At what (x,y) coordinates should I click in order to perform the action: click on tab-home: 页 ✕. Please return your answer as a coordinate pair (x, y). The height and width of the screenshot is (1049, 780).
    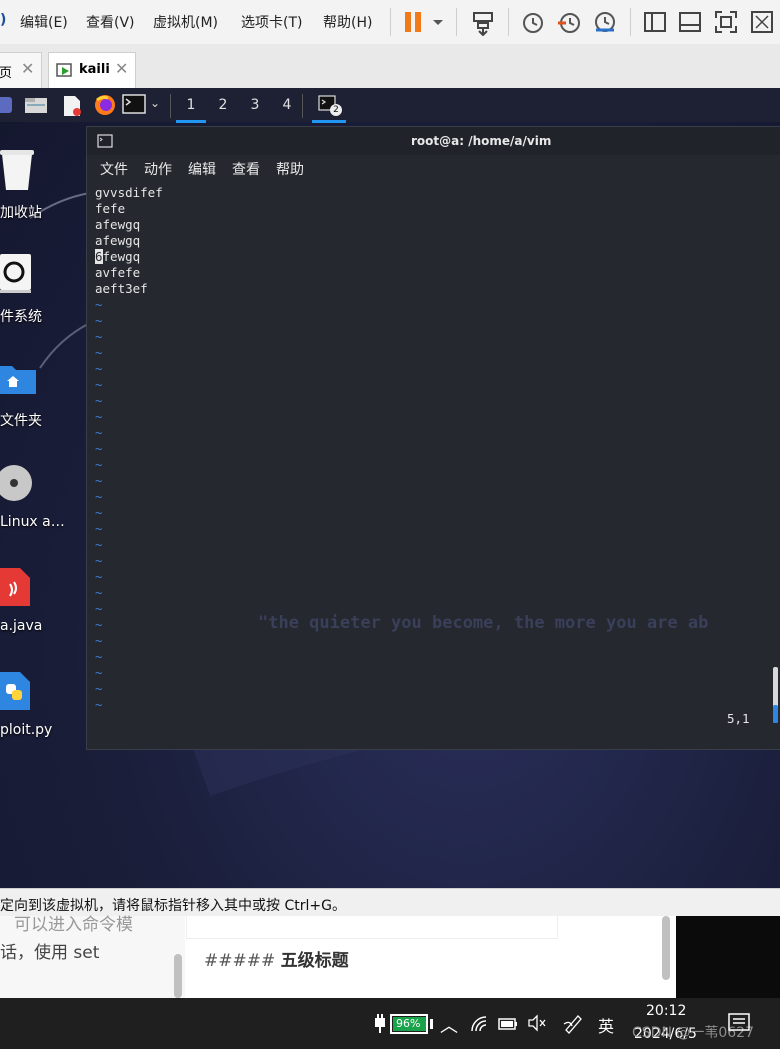
    Looking at the image, I should click on (21, 70).